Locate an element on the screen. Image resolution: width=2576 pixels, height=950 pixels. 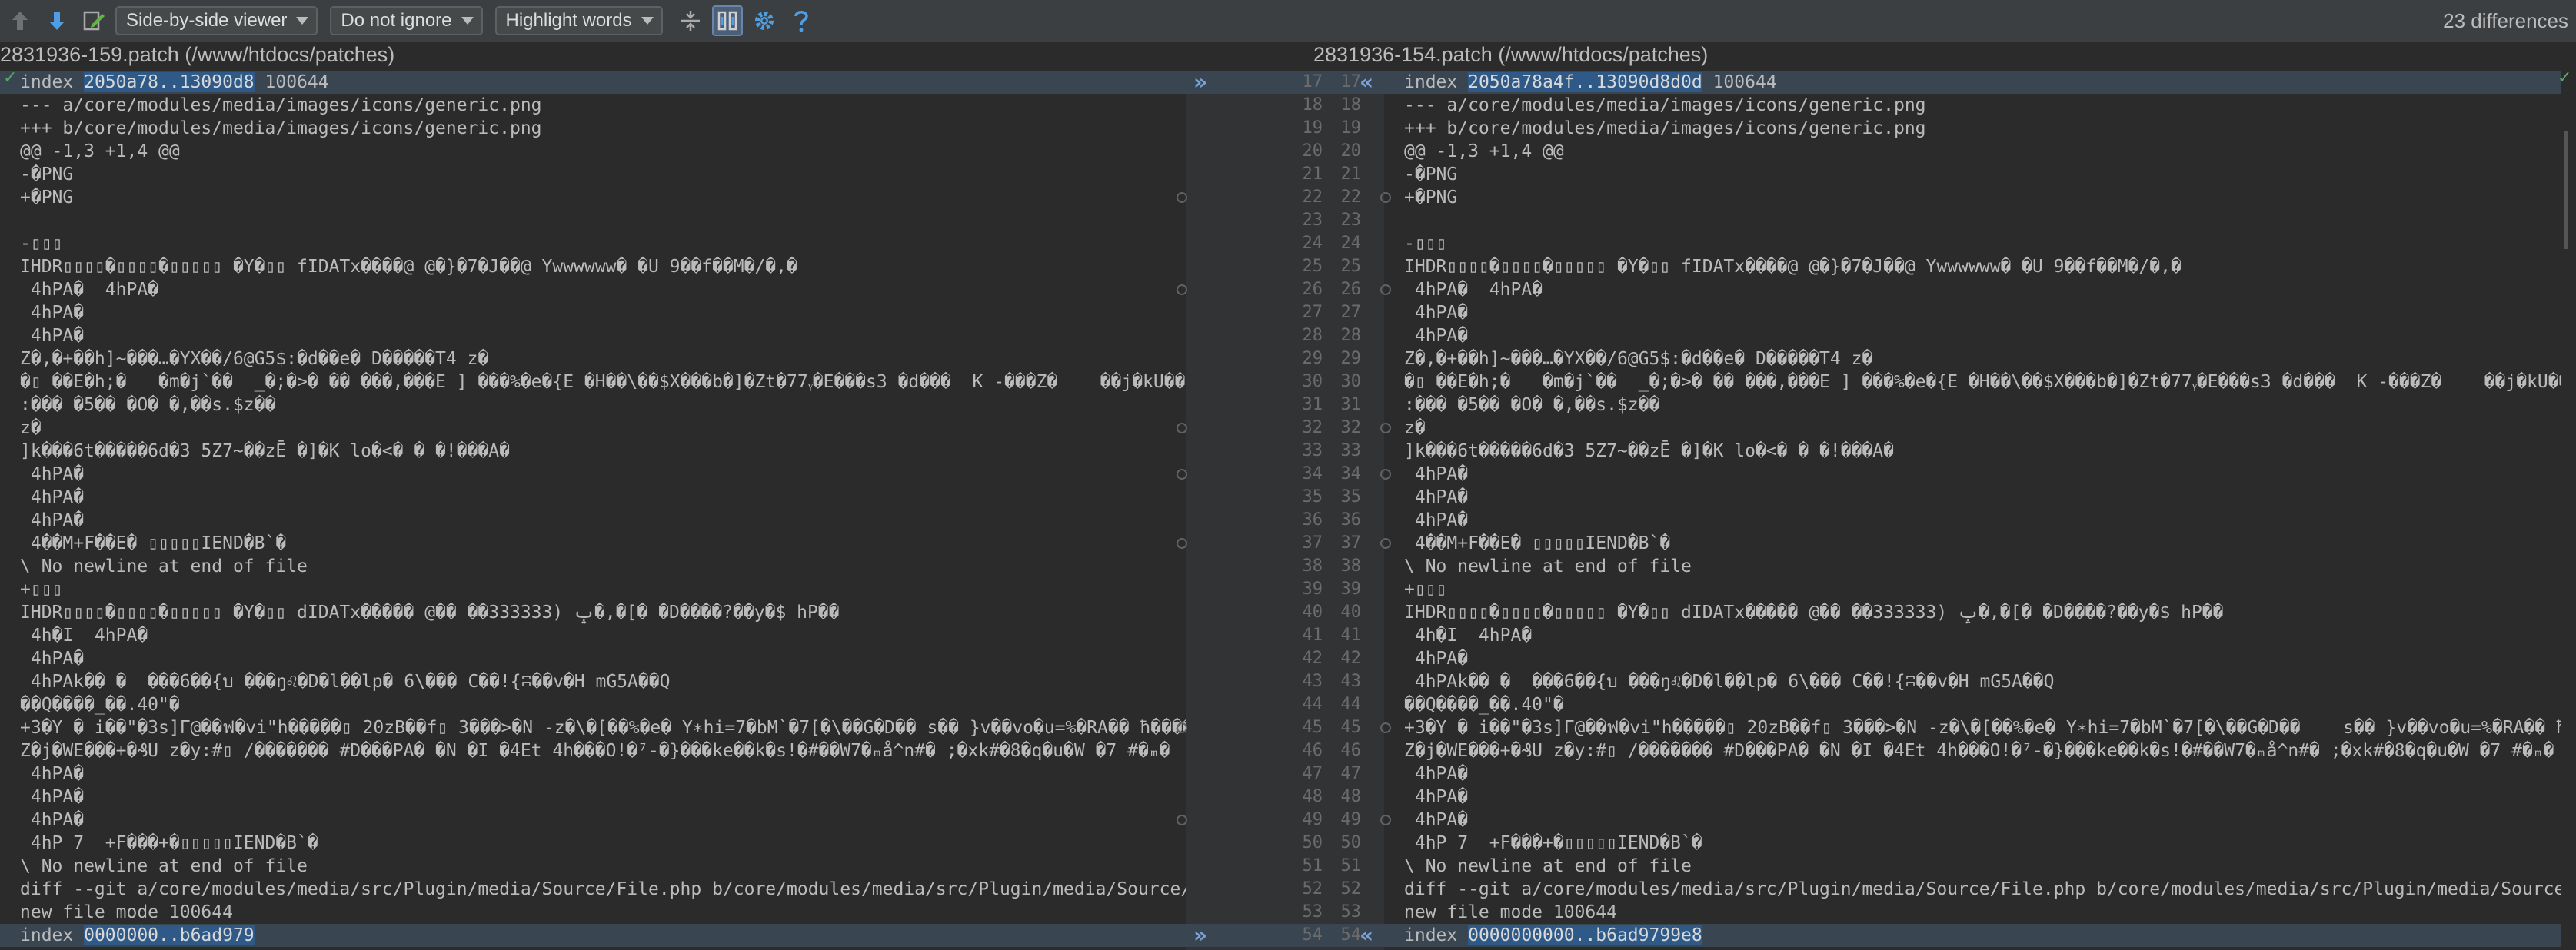
viewer-mode-dropdown: Side-by-side viewer is located at coordinates (216, 21).